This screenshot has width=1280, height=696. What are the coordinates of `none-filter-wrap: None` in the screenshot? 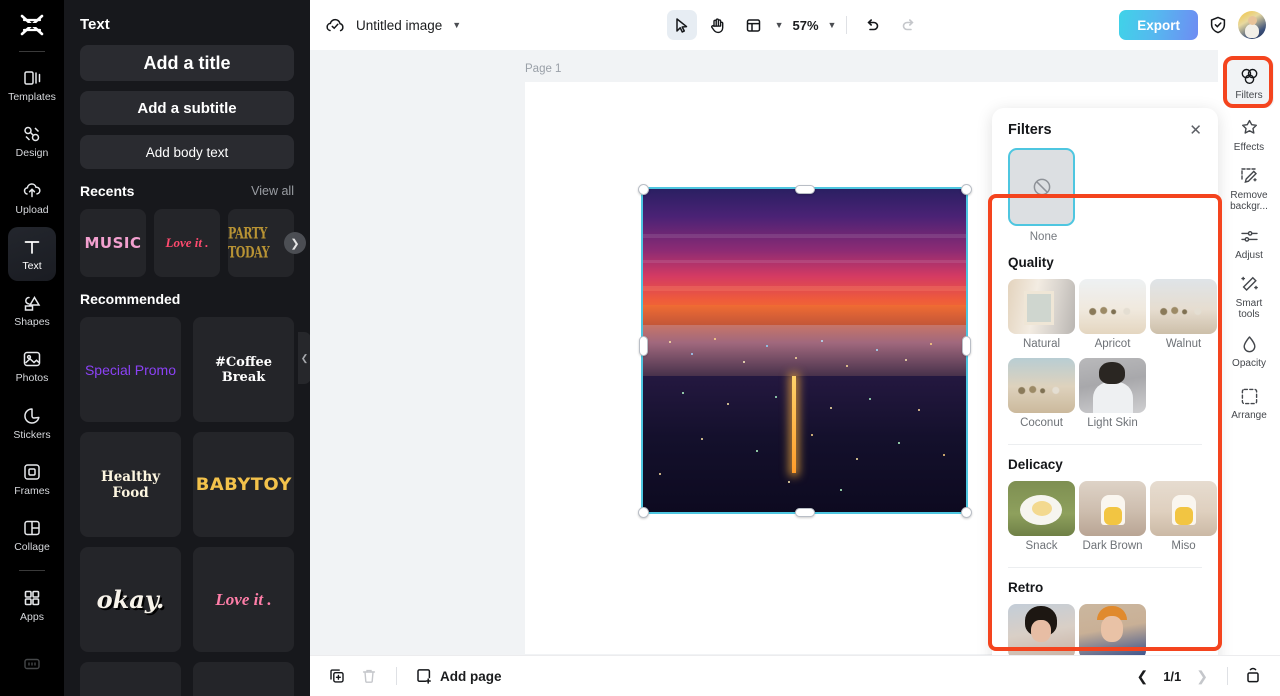 It's located at (1105, 194).